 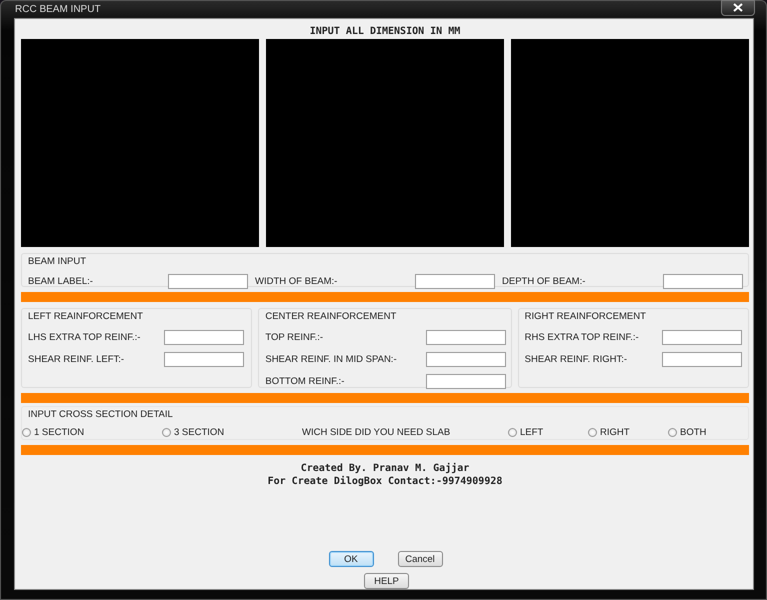 What do you see at coordinates (61, 281) in the screenshot?
I see `field-label: BEAM LABEL:-` at bounding box center [61, 281].